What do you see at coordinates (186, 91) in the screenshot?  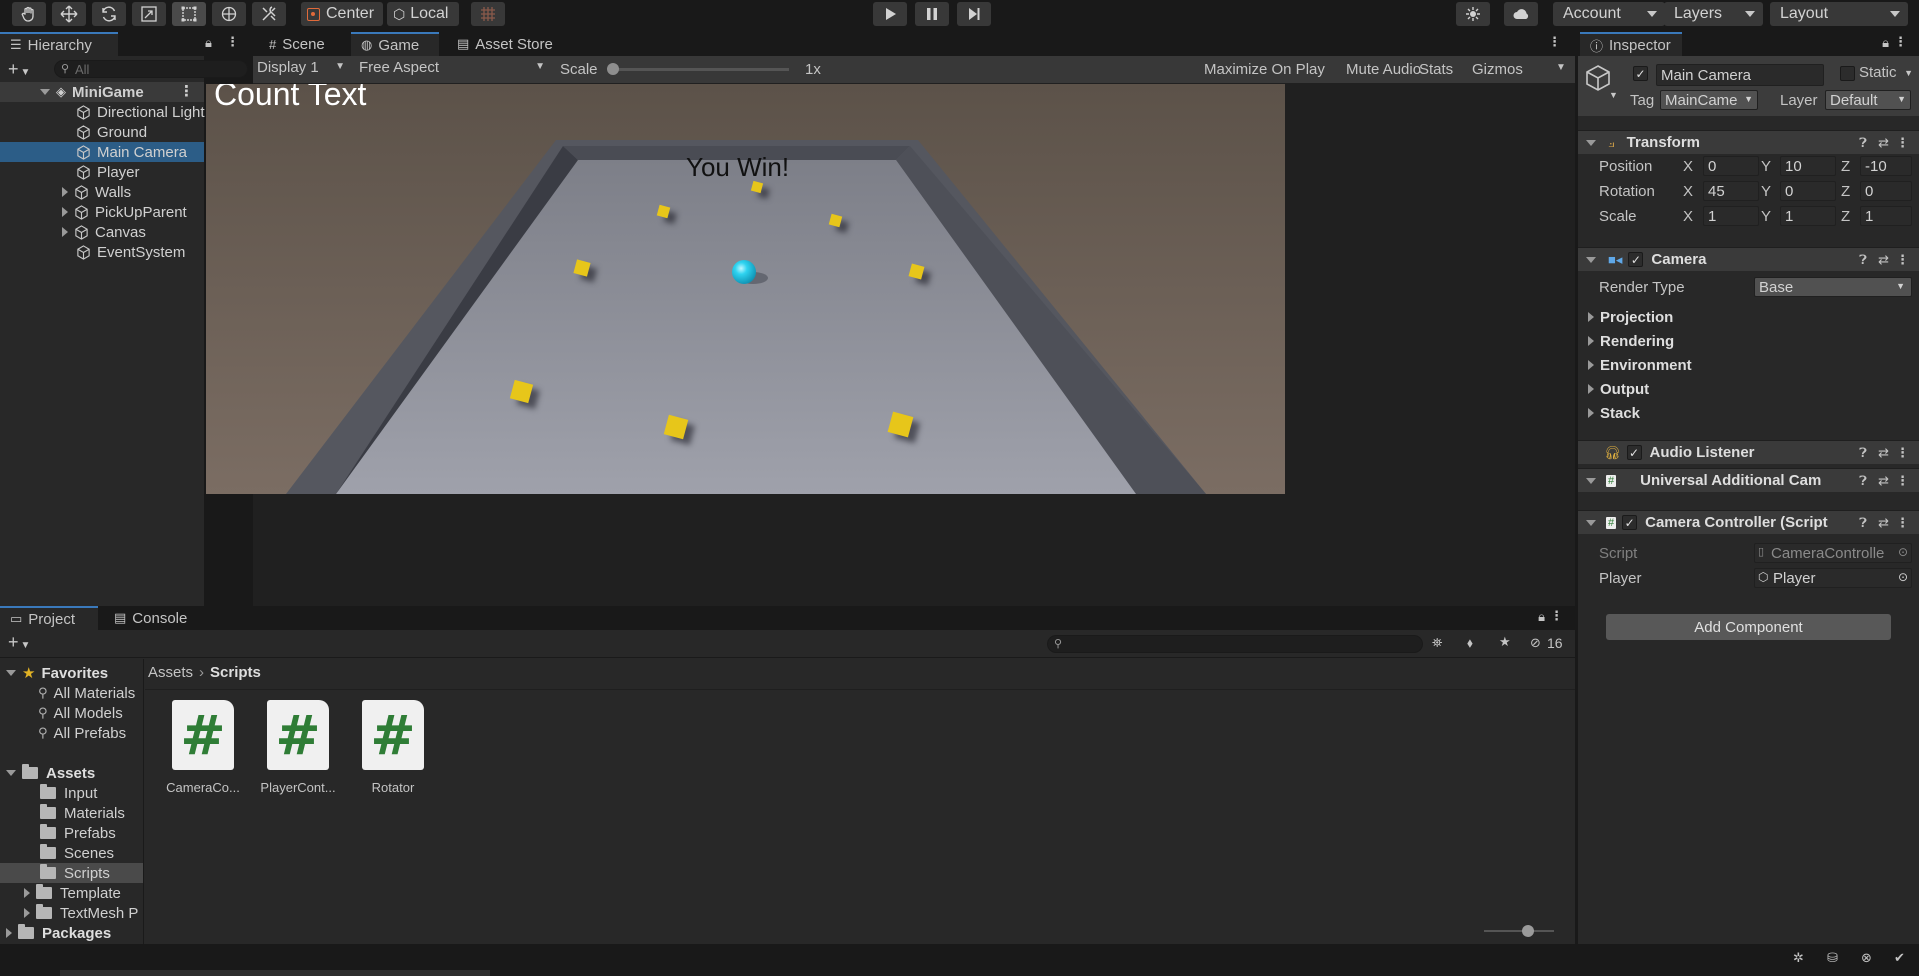 I see `scene-menu-icon: ⋮` at bounding box center [186, 91].